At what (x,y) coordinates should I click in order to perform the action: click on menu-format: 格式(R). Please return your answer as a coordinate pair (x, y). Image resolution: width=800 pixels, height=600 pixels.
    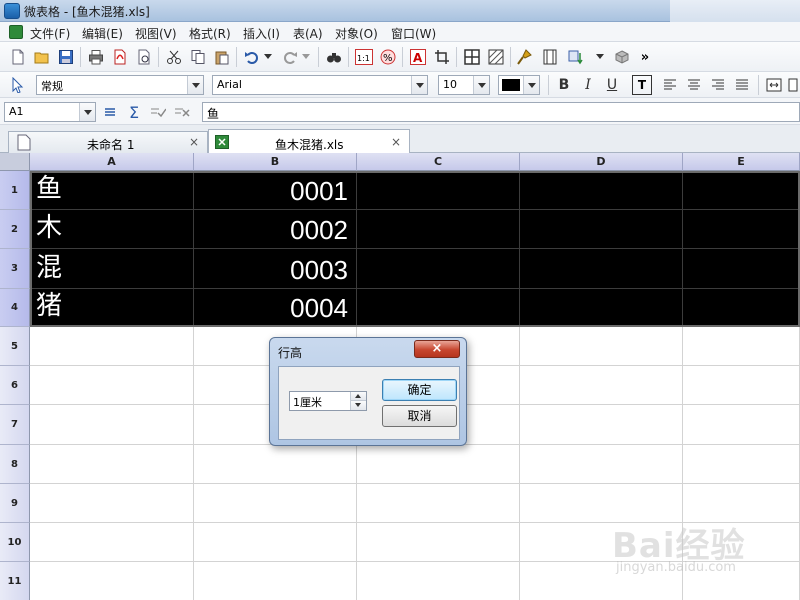
    Looking at the image, I should click on (210, 33).